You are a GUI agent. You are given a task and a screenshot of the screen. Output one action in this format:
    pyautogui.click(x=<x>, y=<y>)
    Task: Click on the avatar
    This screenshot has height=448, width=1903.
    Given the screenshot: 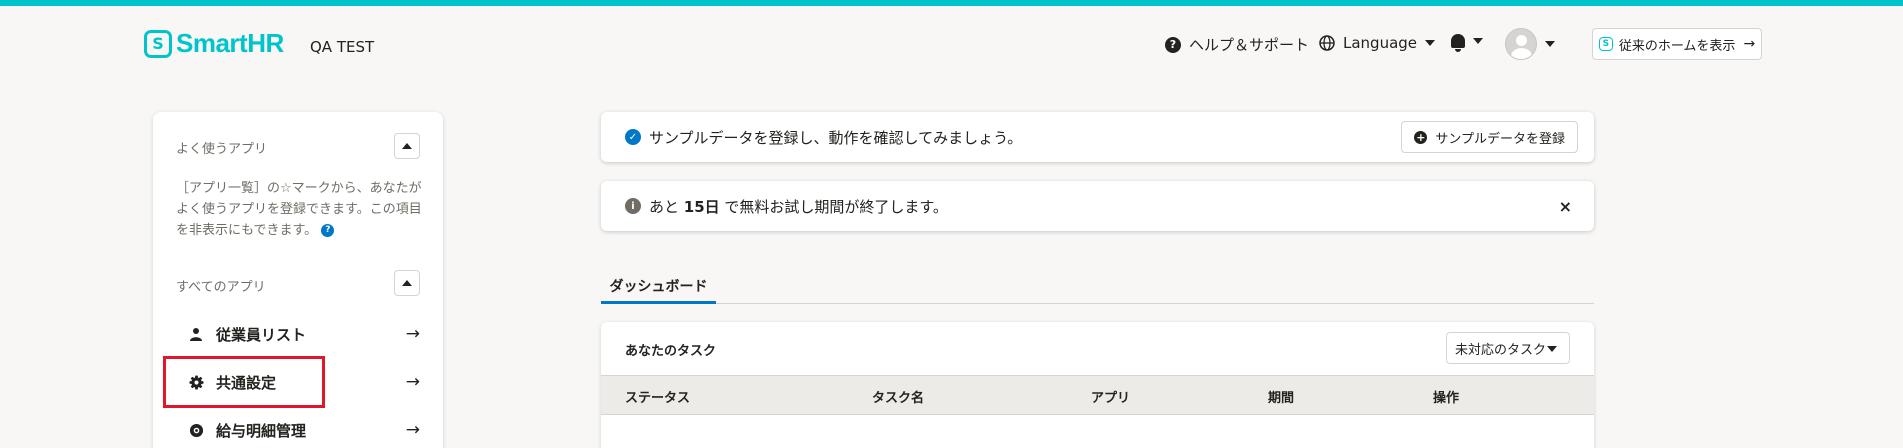 What is the action you would take?
    pyautogui.click(x=1521, y=44)
    